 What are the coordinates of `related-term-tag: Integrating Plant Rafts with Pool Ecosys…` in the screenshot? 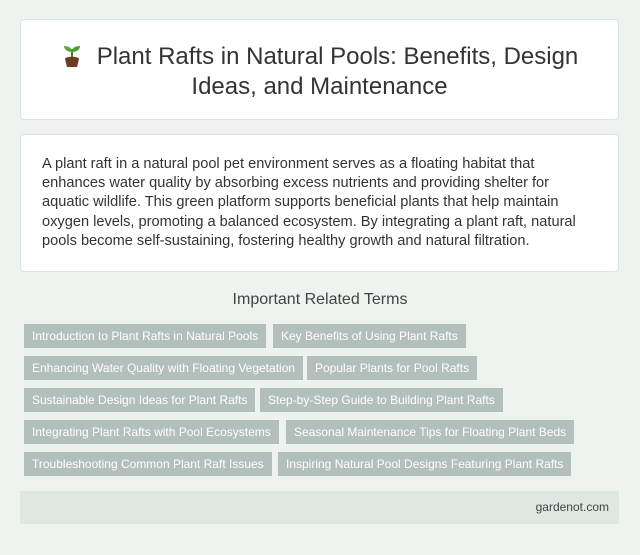 It's located at (151, 432).